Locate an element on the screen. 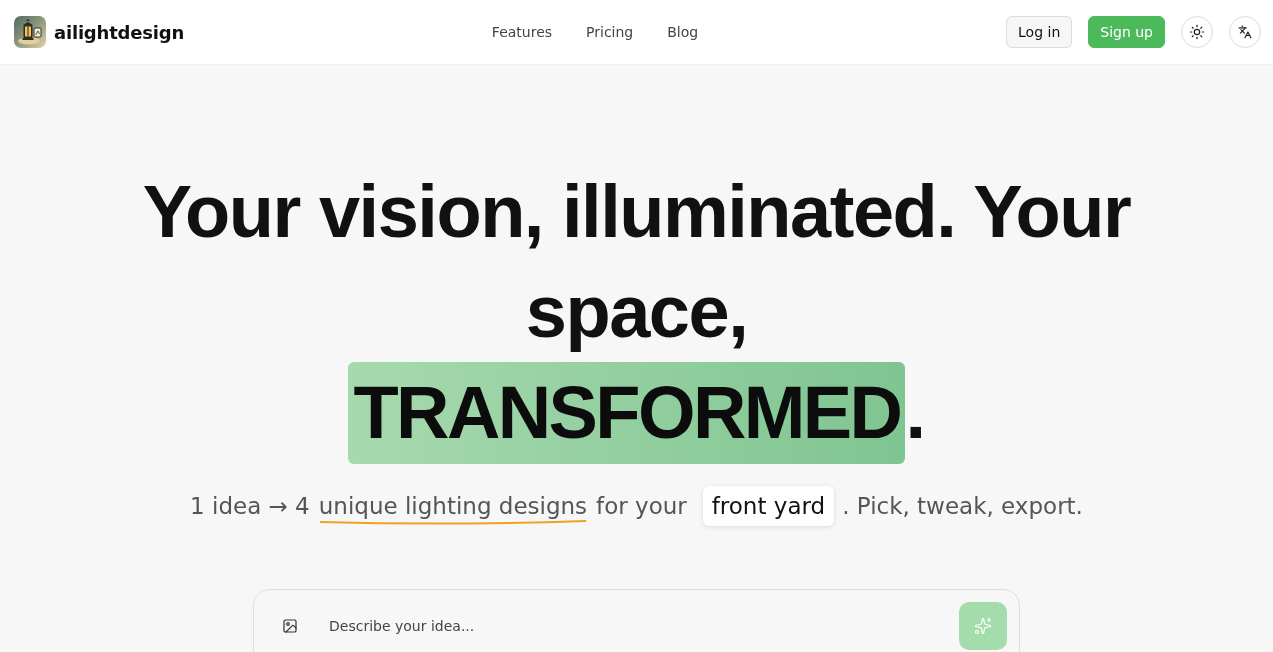 Image resolution: width=1273 pixels, height=652 pixels. image-icon is located at coordinates (290, 626).